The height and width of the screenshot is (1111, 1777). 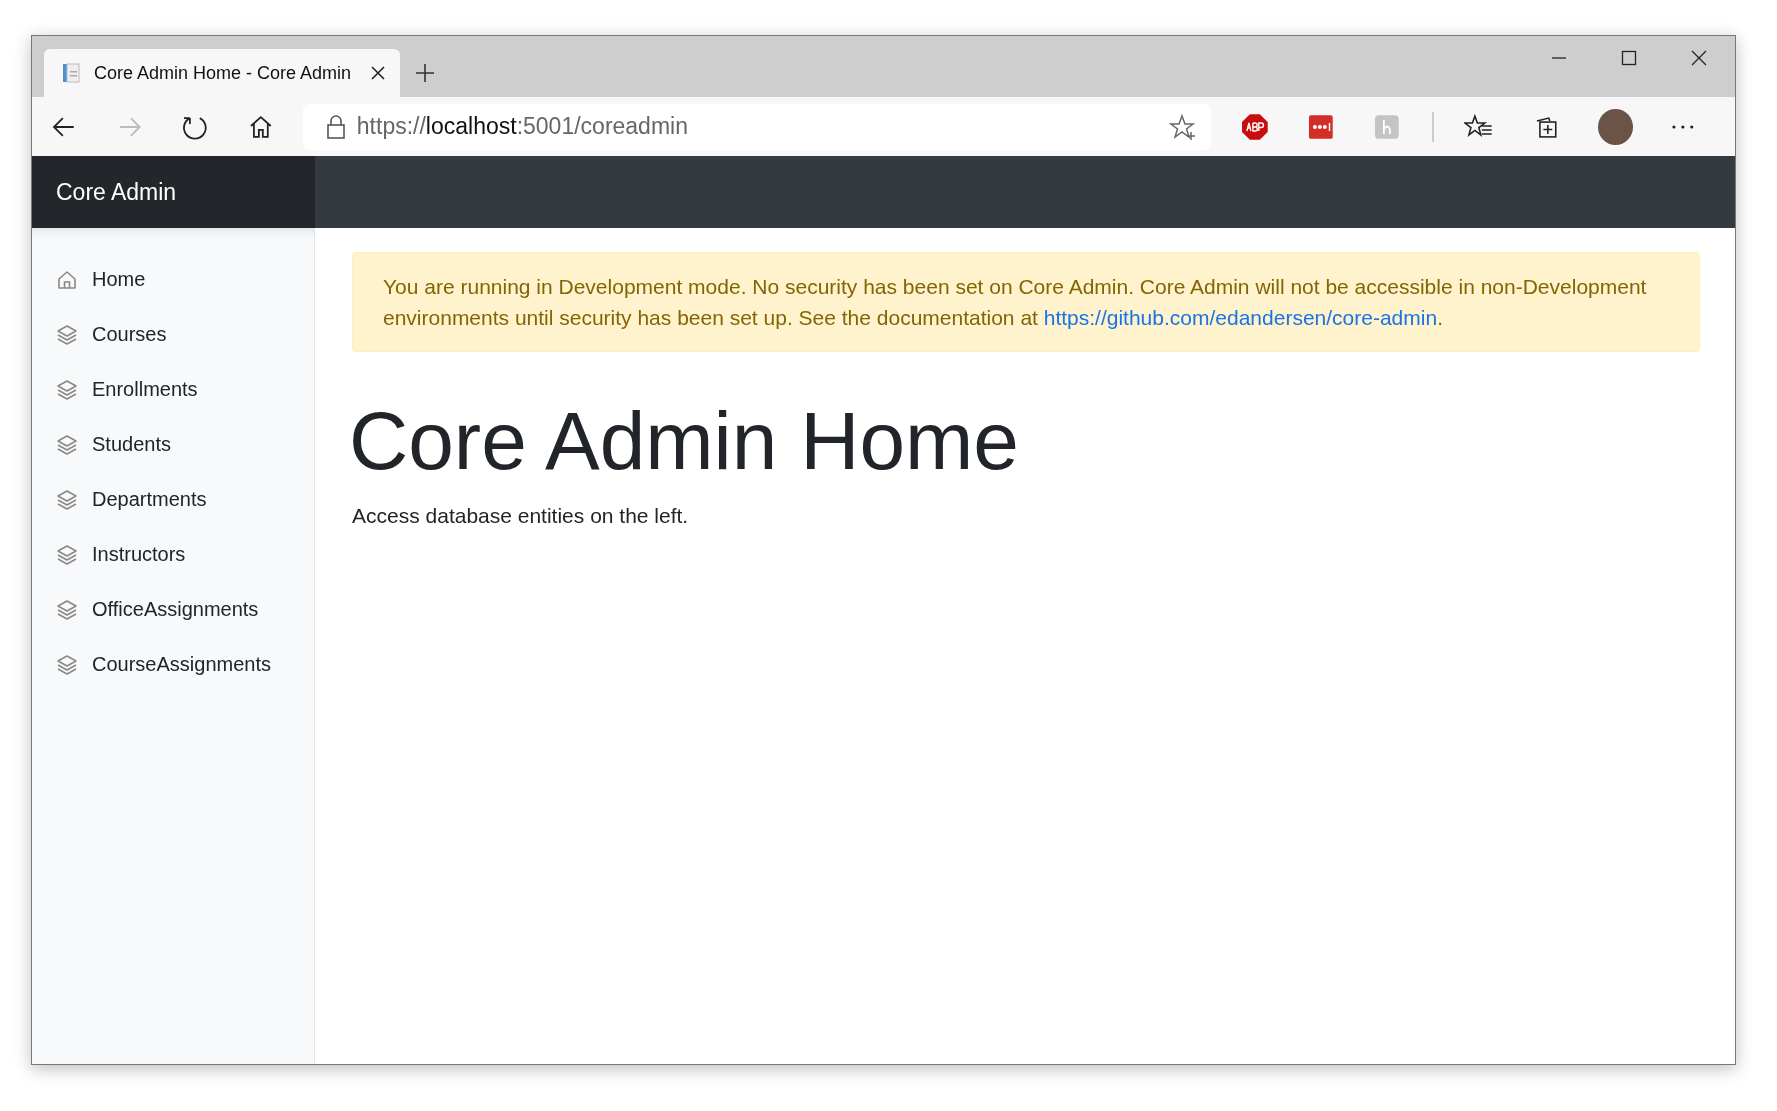 What do you see at coordinates (173, 279) in the screenshot?
I see `sidebar-item: Home` at bounding box center [173, 279].